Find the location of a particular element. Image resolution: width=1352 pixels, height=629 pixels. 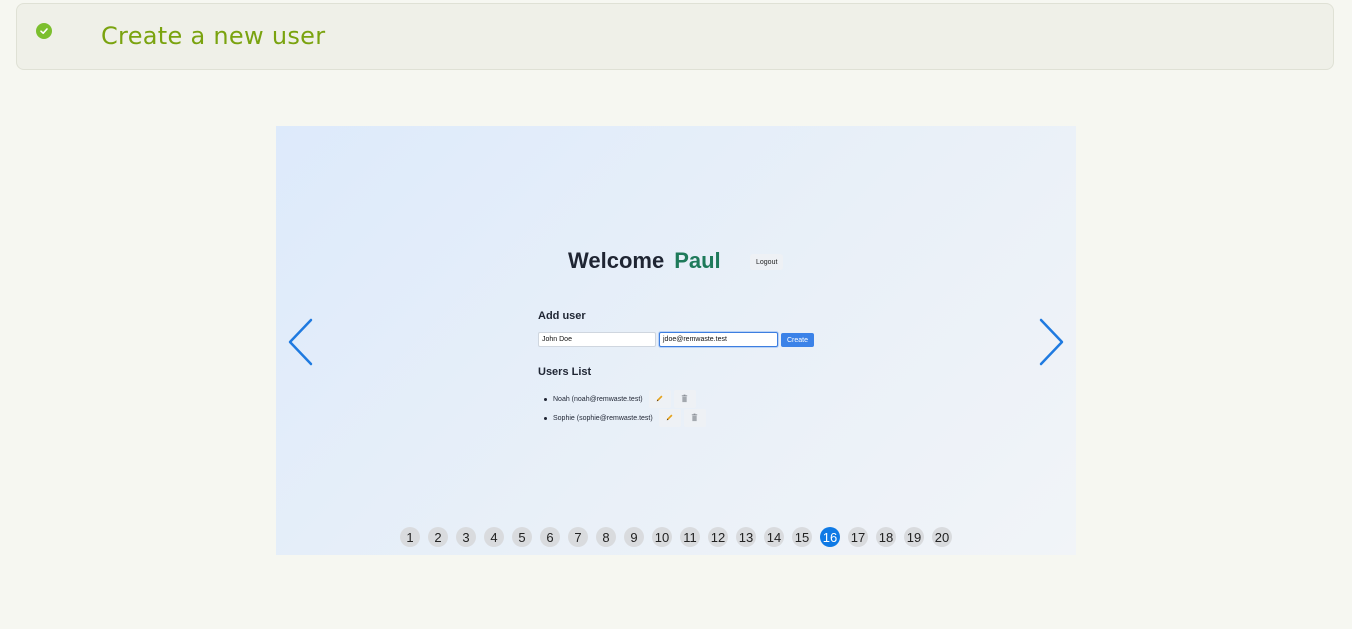

page-button-4: 4 is located at coordinates (494, 537).